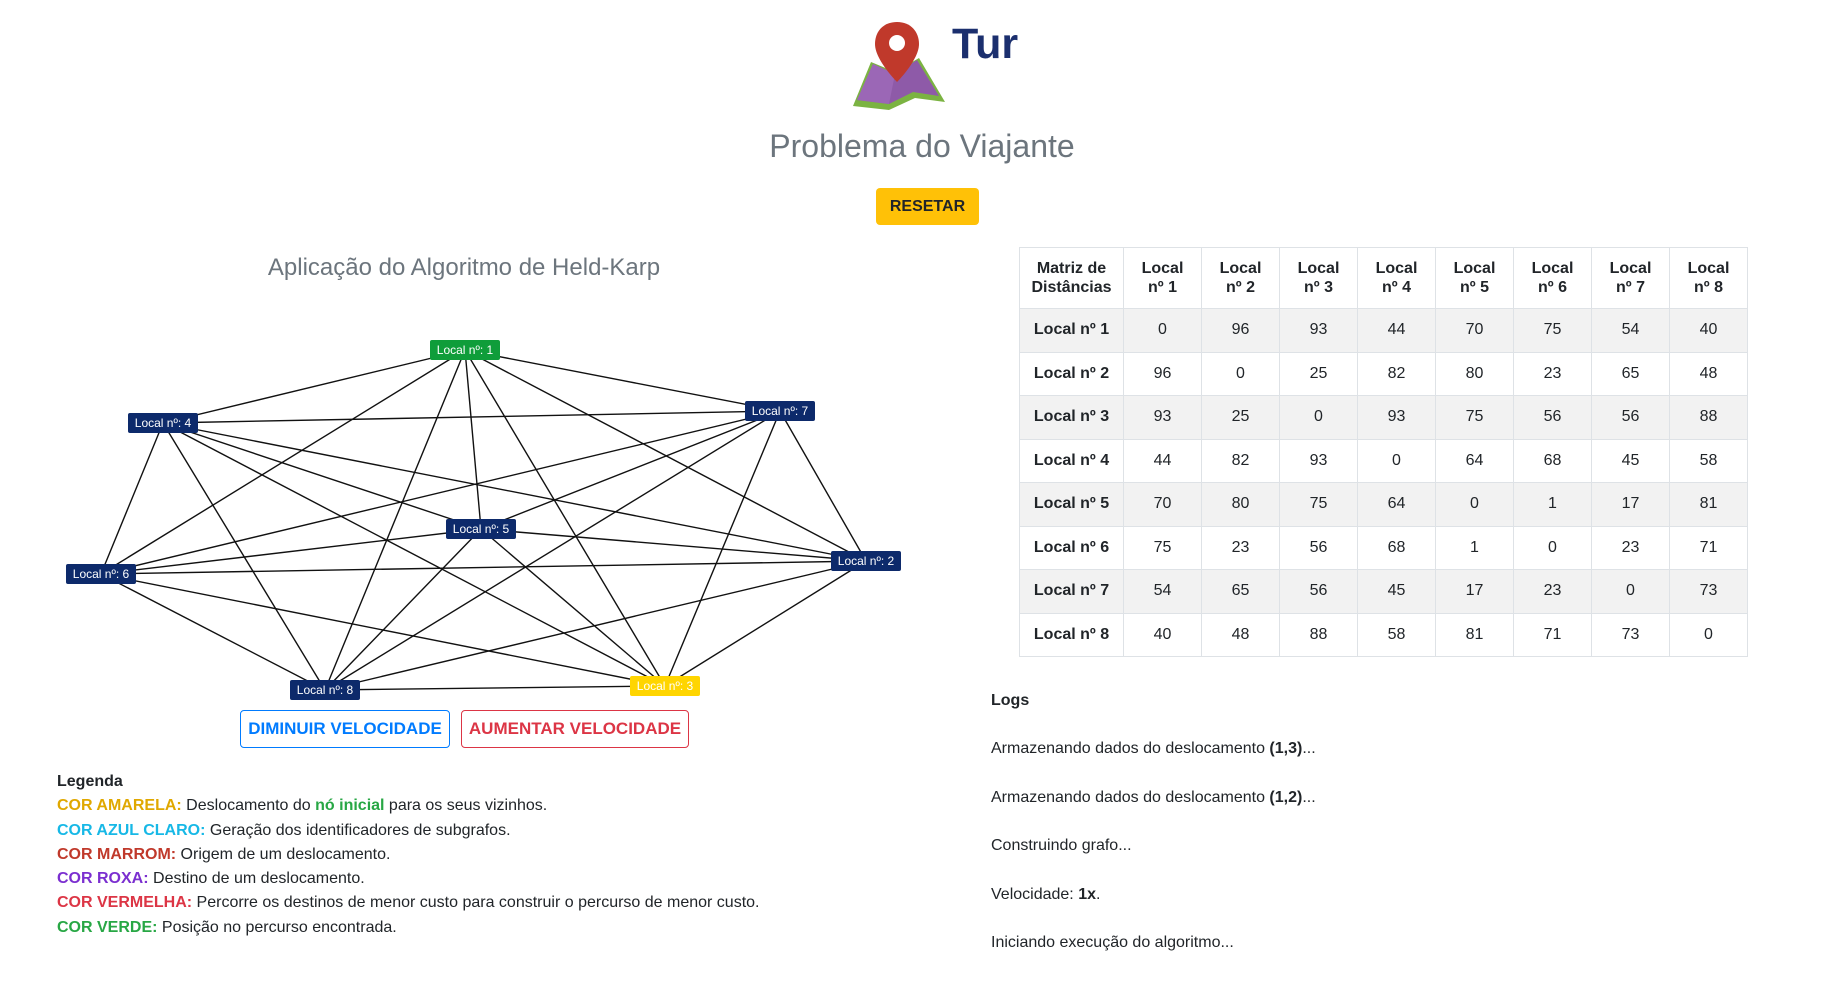 The width and height of the screenshot is (1844, 982). I want to click on matrix-corner-header: Matriz de Distâncias, so click(1071, 278).